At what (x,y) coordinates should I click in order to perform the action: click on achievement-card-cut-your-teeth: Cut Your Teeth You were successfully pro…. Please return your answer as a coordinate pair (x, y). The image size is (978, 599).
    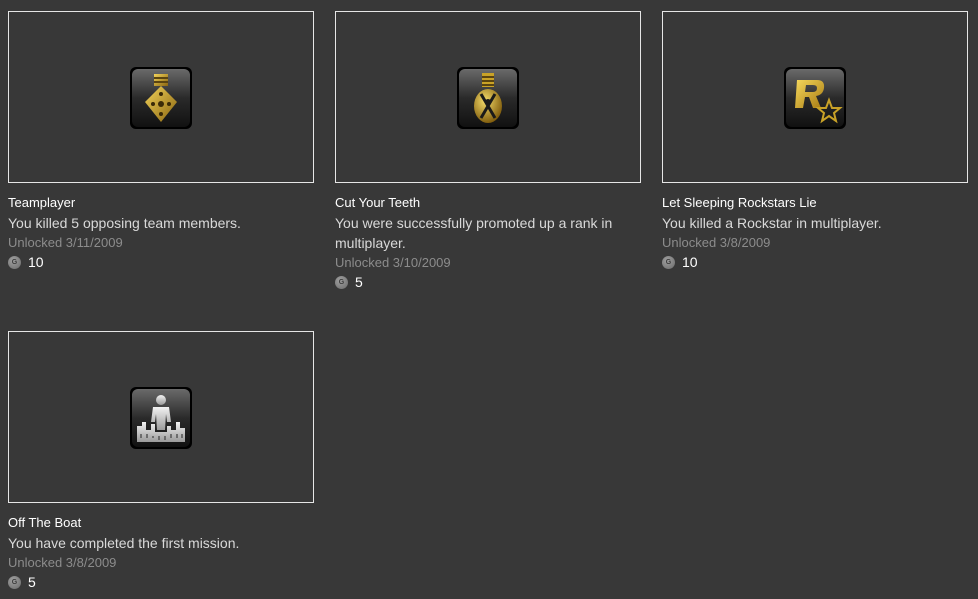
    Looking at the image, I should click on (488, 151).